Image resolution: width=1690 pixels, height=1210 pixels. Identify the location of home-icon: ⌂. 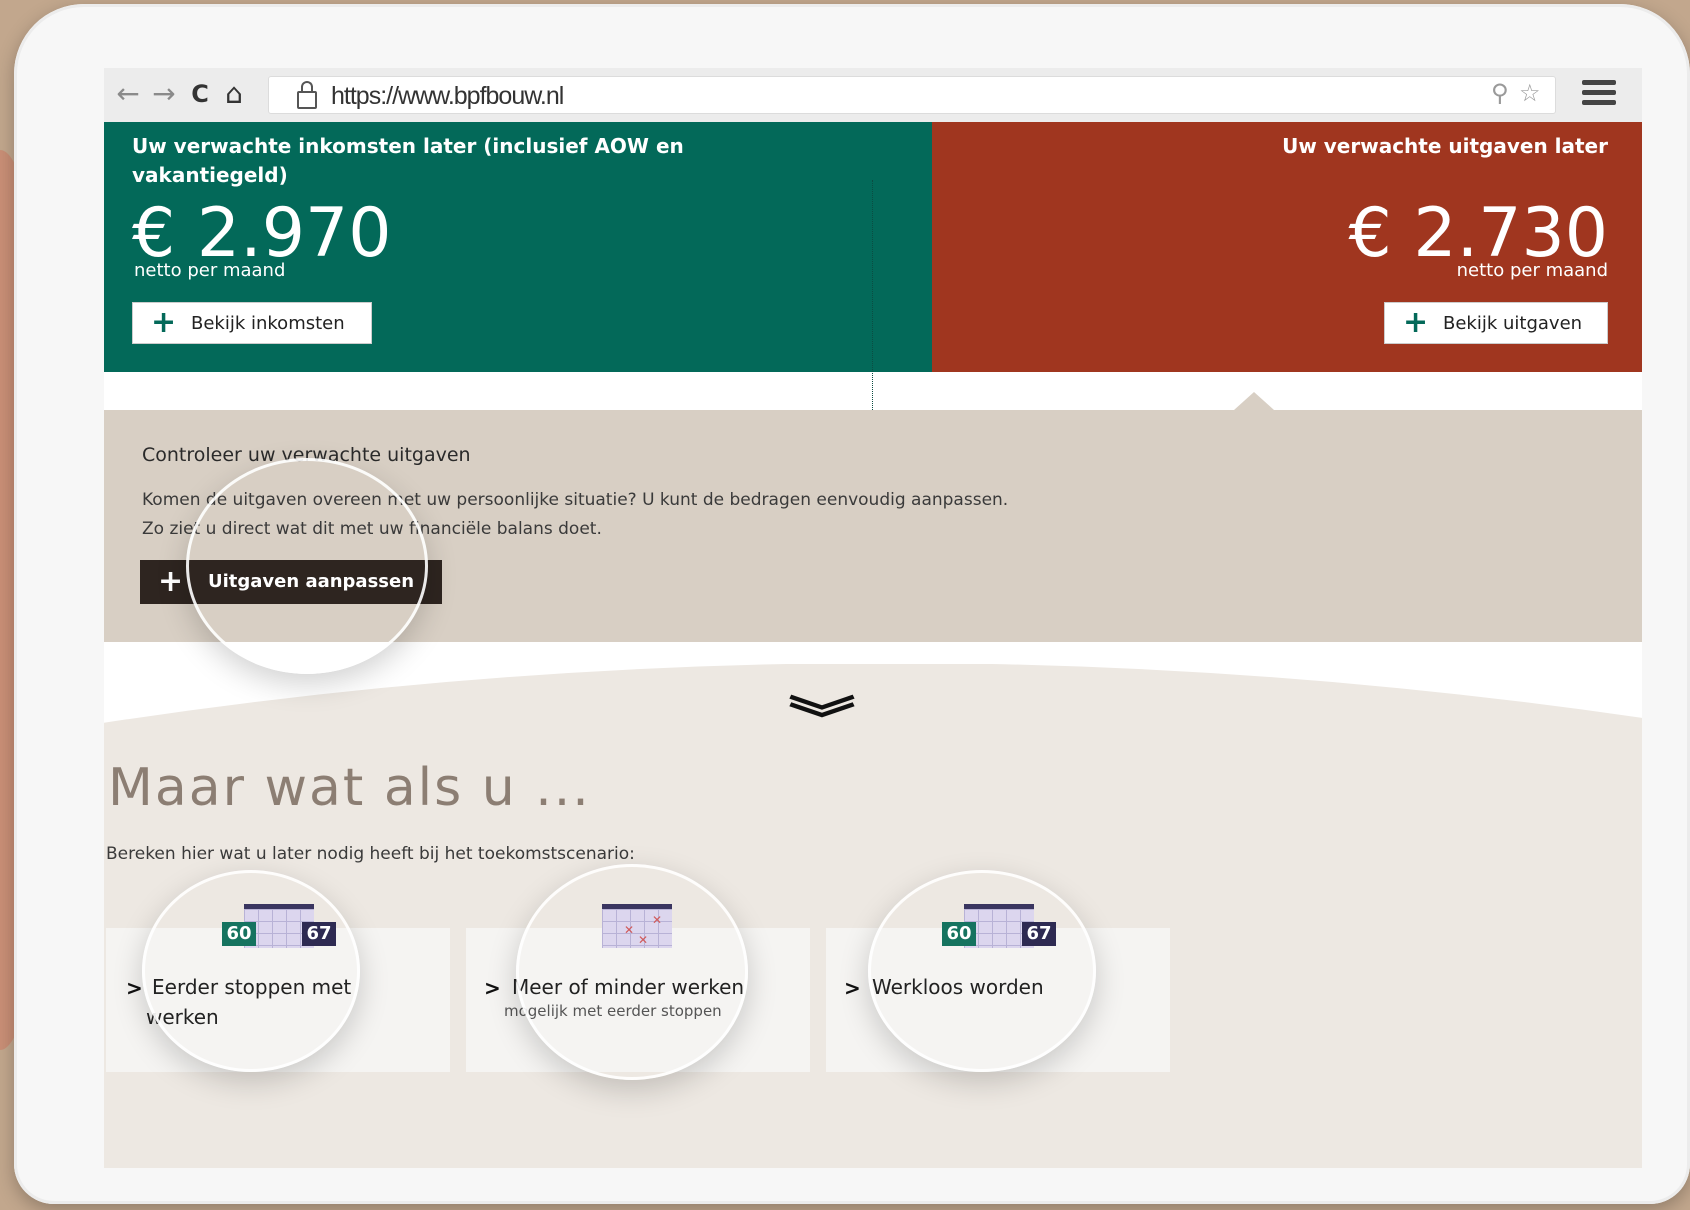
(234, 94).